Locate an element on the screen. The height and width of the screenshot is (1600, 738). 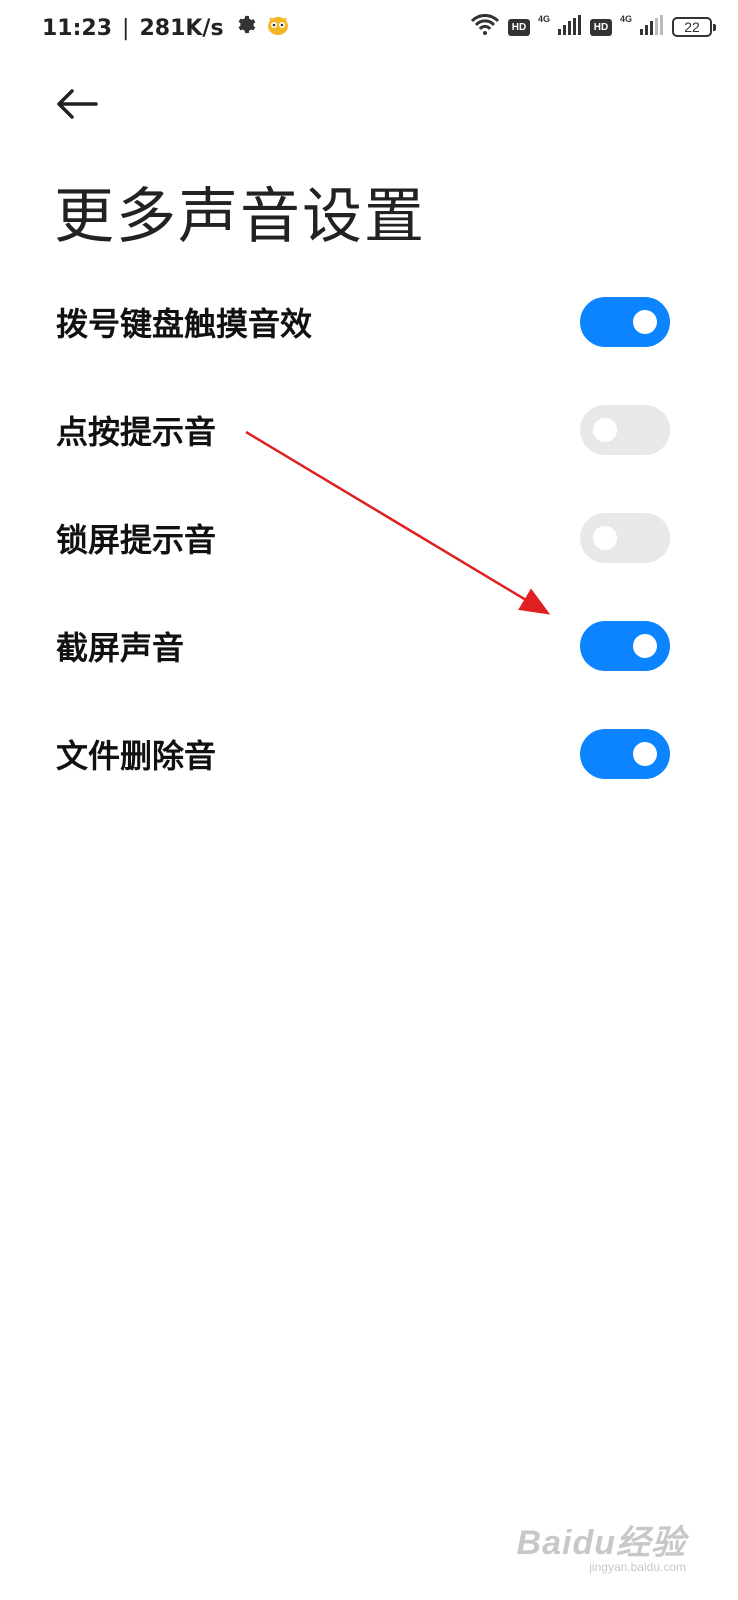
battery-indicator: 22 is located at coordinates (694, 27).